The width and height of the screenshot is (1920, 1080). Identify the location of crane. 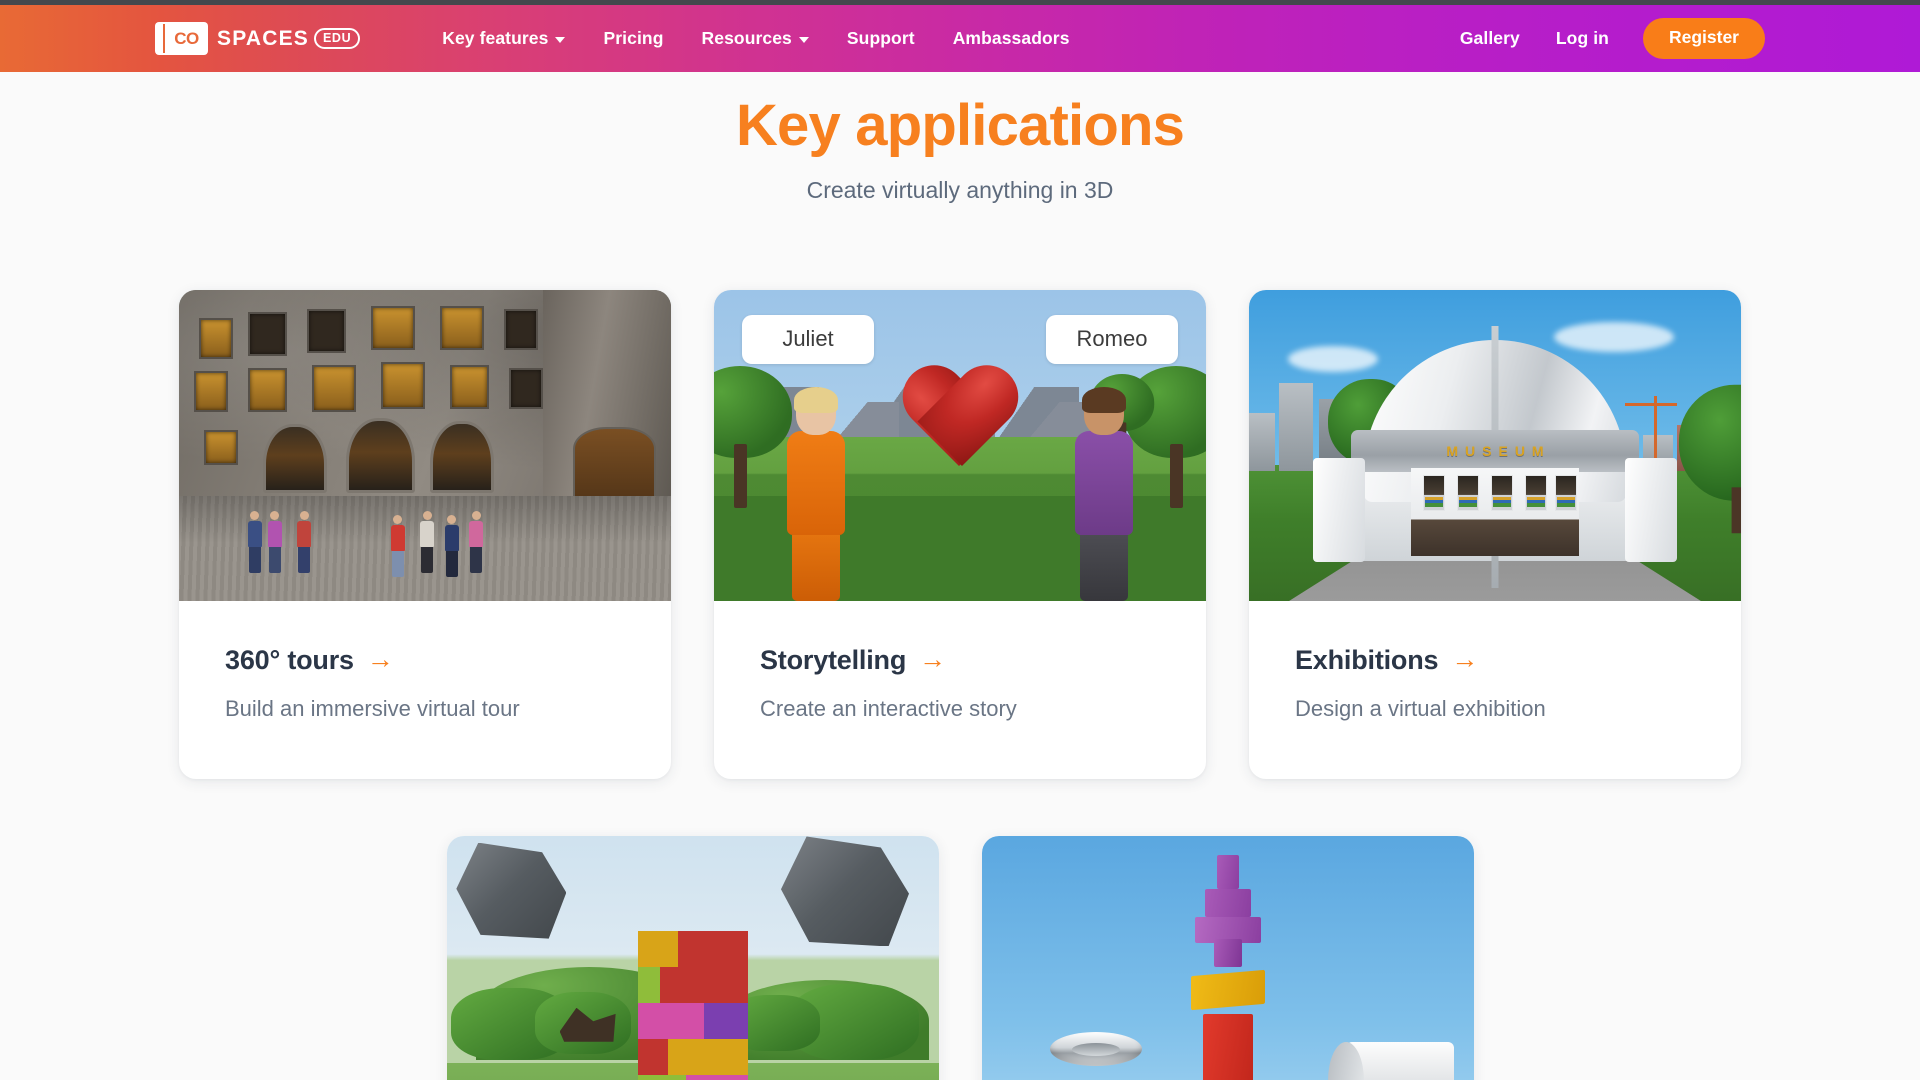
(1656, 427).